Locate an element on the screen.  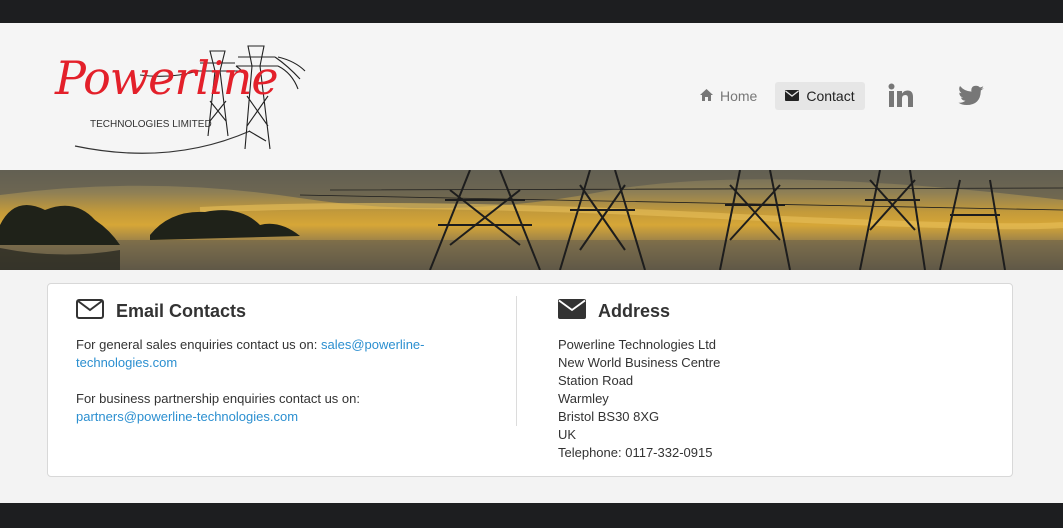
address-line: Station Road is located at coordinates (596, 380).